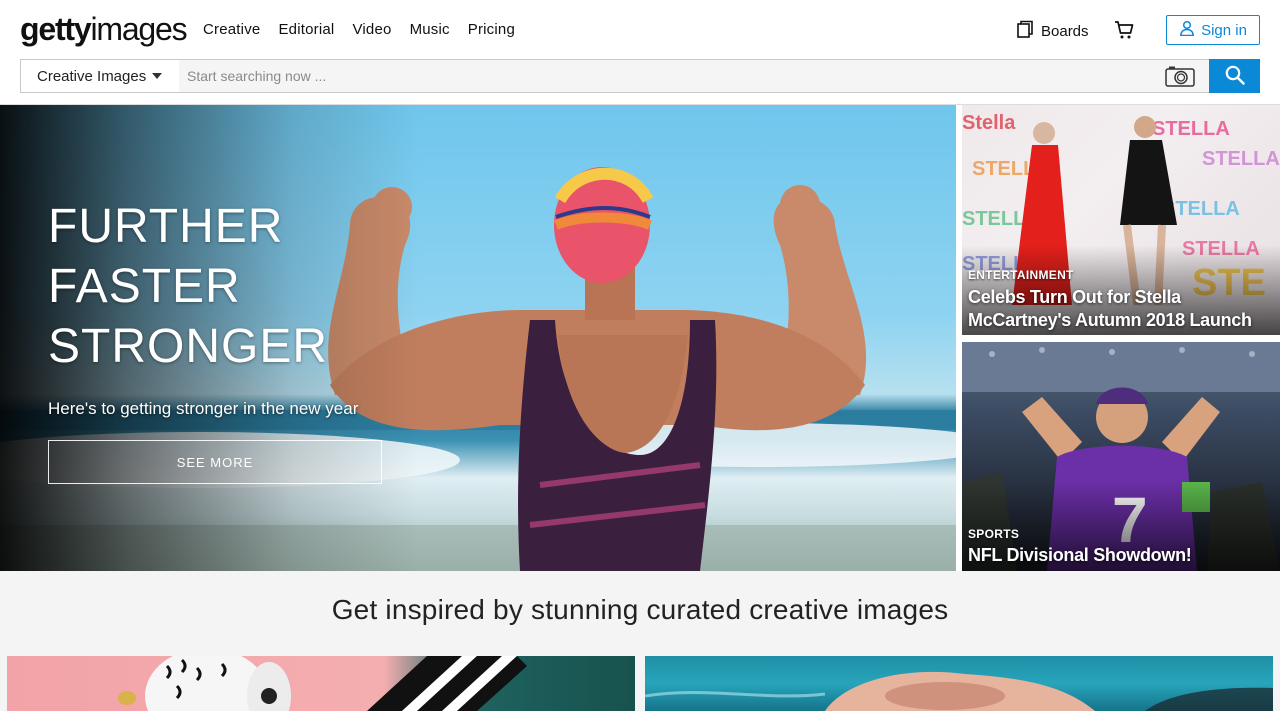 The height and width of the screenshot is (711, 1280). Describe the element at coordinates (989, 123) in the screenshot. I see `svg-text: Stella` at that location.